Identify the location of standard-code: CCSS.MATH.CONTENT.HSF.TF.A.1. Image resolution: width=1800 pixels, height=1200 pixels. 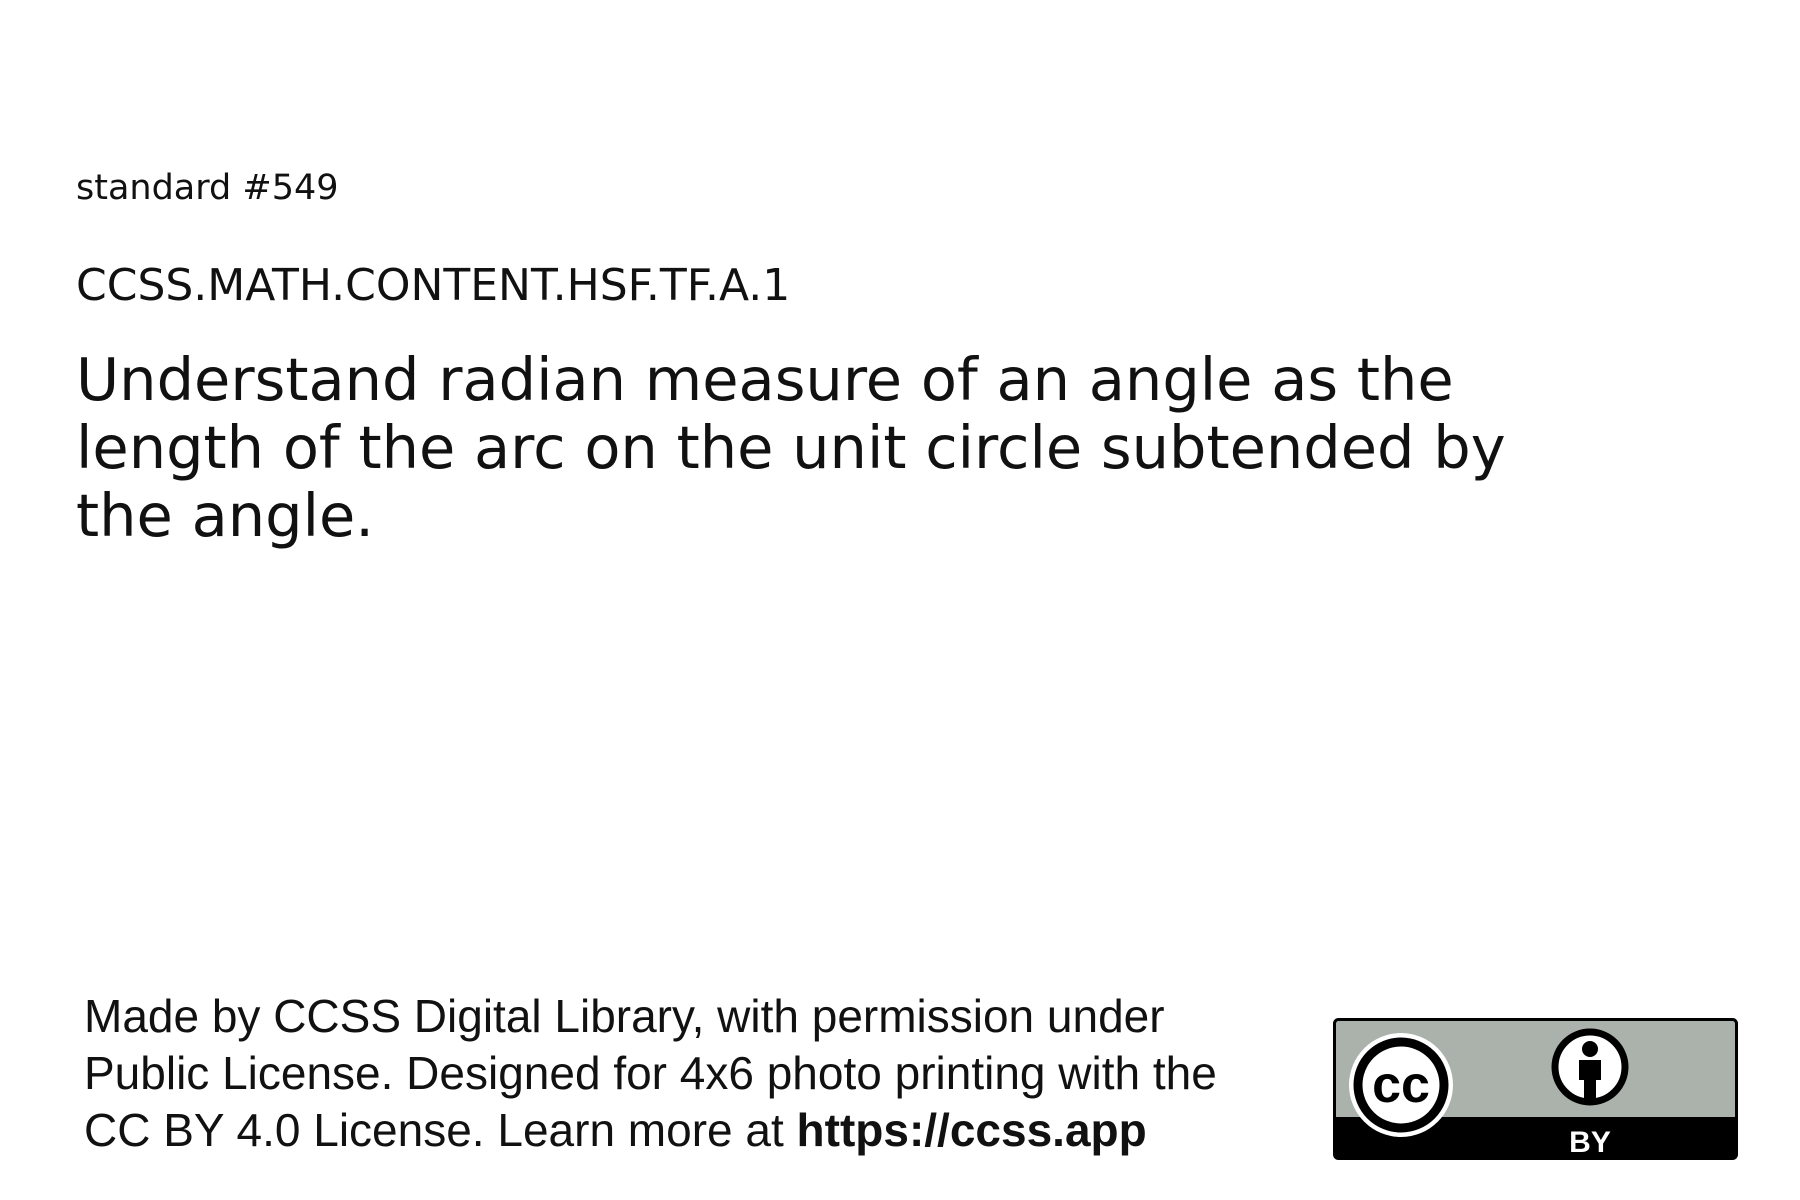
(433, 285).